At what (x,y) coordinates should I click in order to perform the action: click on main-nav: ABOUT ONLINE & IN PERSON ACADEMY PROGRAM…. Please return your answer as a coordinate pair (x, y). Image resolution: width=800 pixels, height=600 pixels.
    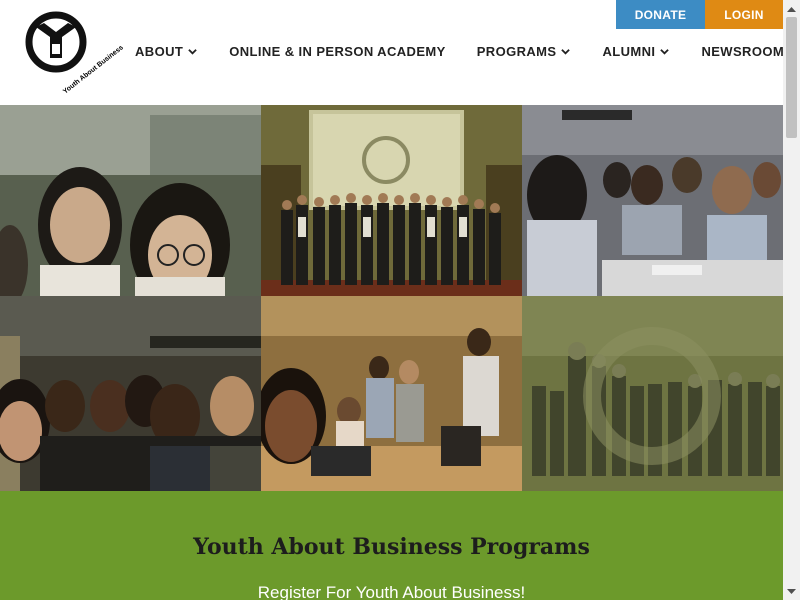
    Looking at the image, I should click on (459, 51).